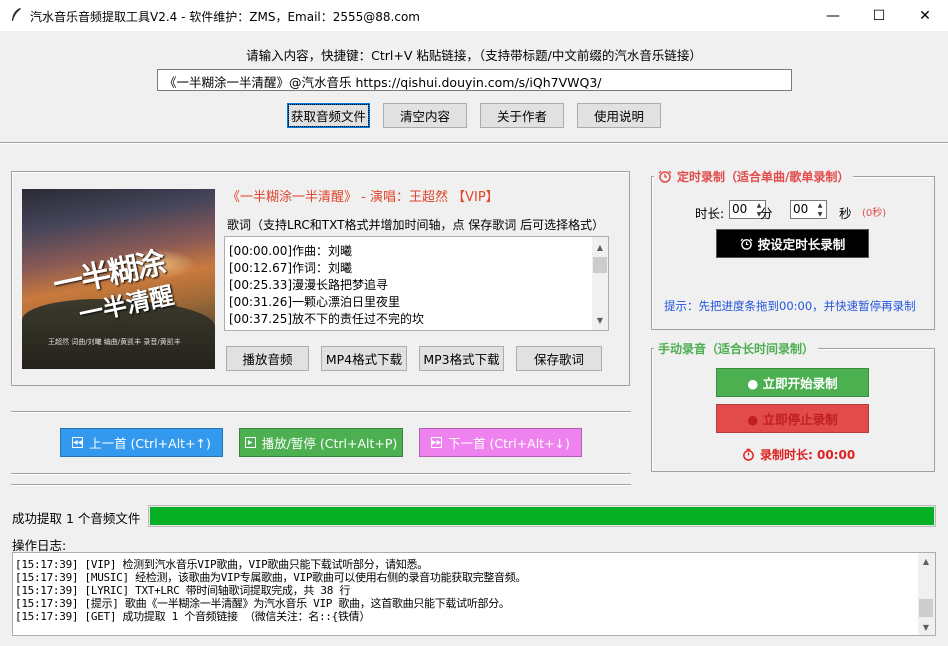 Image resolution: width=948 pixels, height=646 pixels. Describe the element at coordinates (801, 244) in the screenshot. I see `timed-record-label: 按设定时长录制` at that location.